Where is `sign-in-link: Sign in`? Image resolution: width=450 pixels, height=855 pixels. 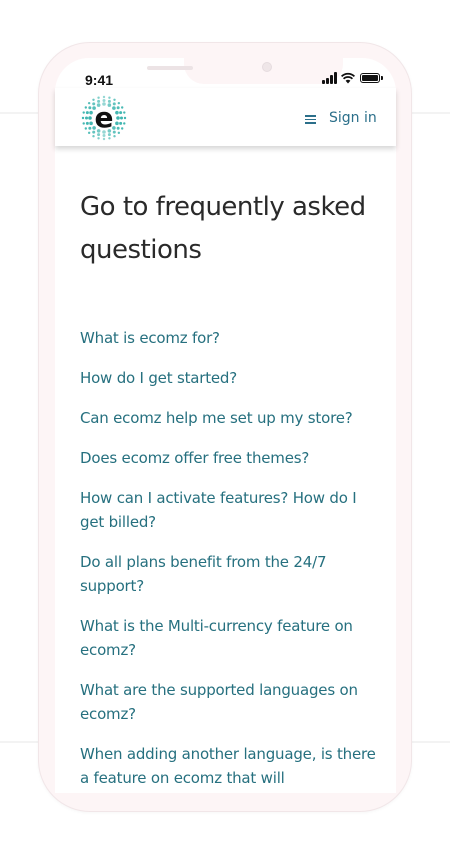
sign-in-link: Sign in is located at coordinates (353, 118).